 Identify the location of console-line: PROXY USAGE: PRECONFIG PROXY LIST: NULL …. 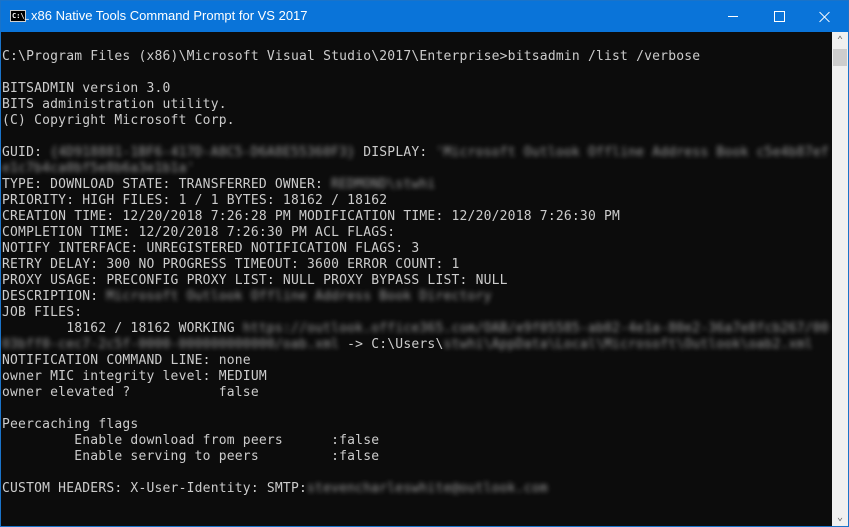
(255, 281).